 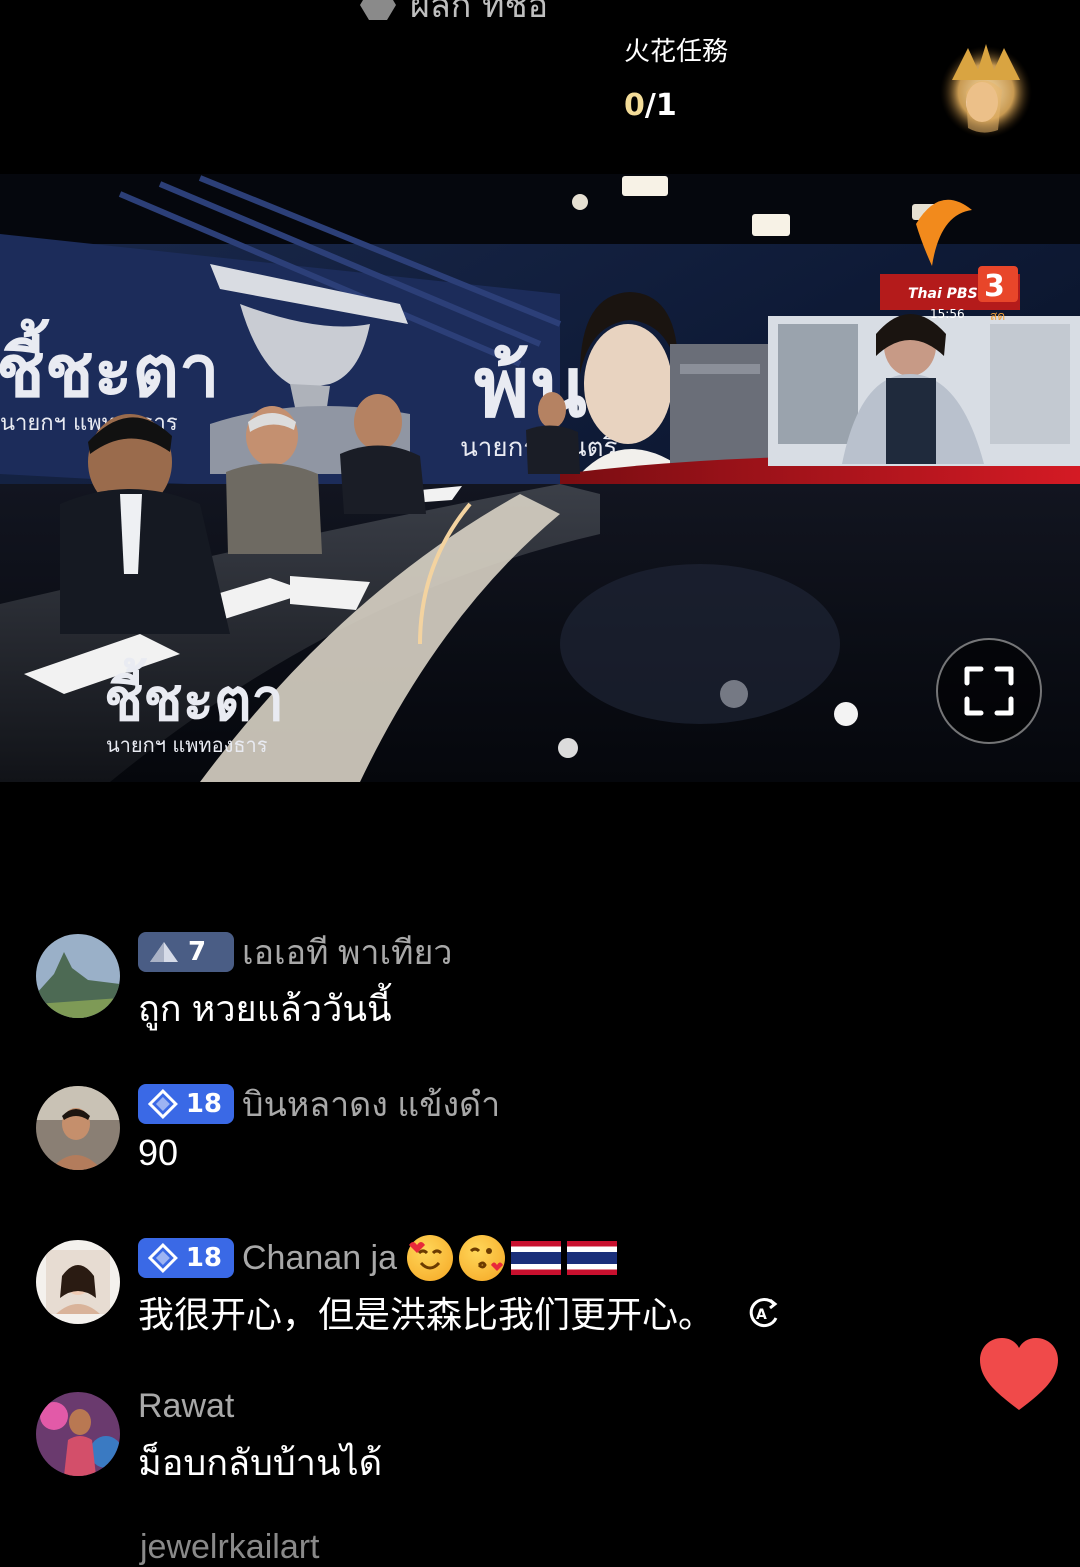 What do you see at coordinates (378, 10) in the screenshot?
I see `hexagon-icon` at bounding box center [378, 10].